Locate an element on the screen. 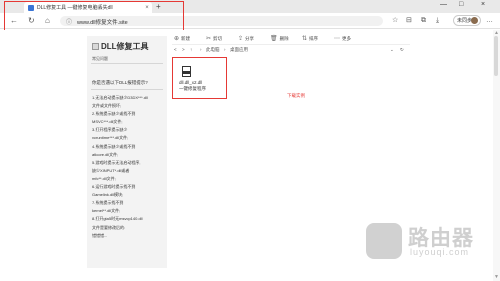 The height and width of the screenshot is (281, 500). nav-up-icon: ↑ is located at coordinates (191, 49).